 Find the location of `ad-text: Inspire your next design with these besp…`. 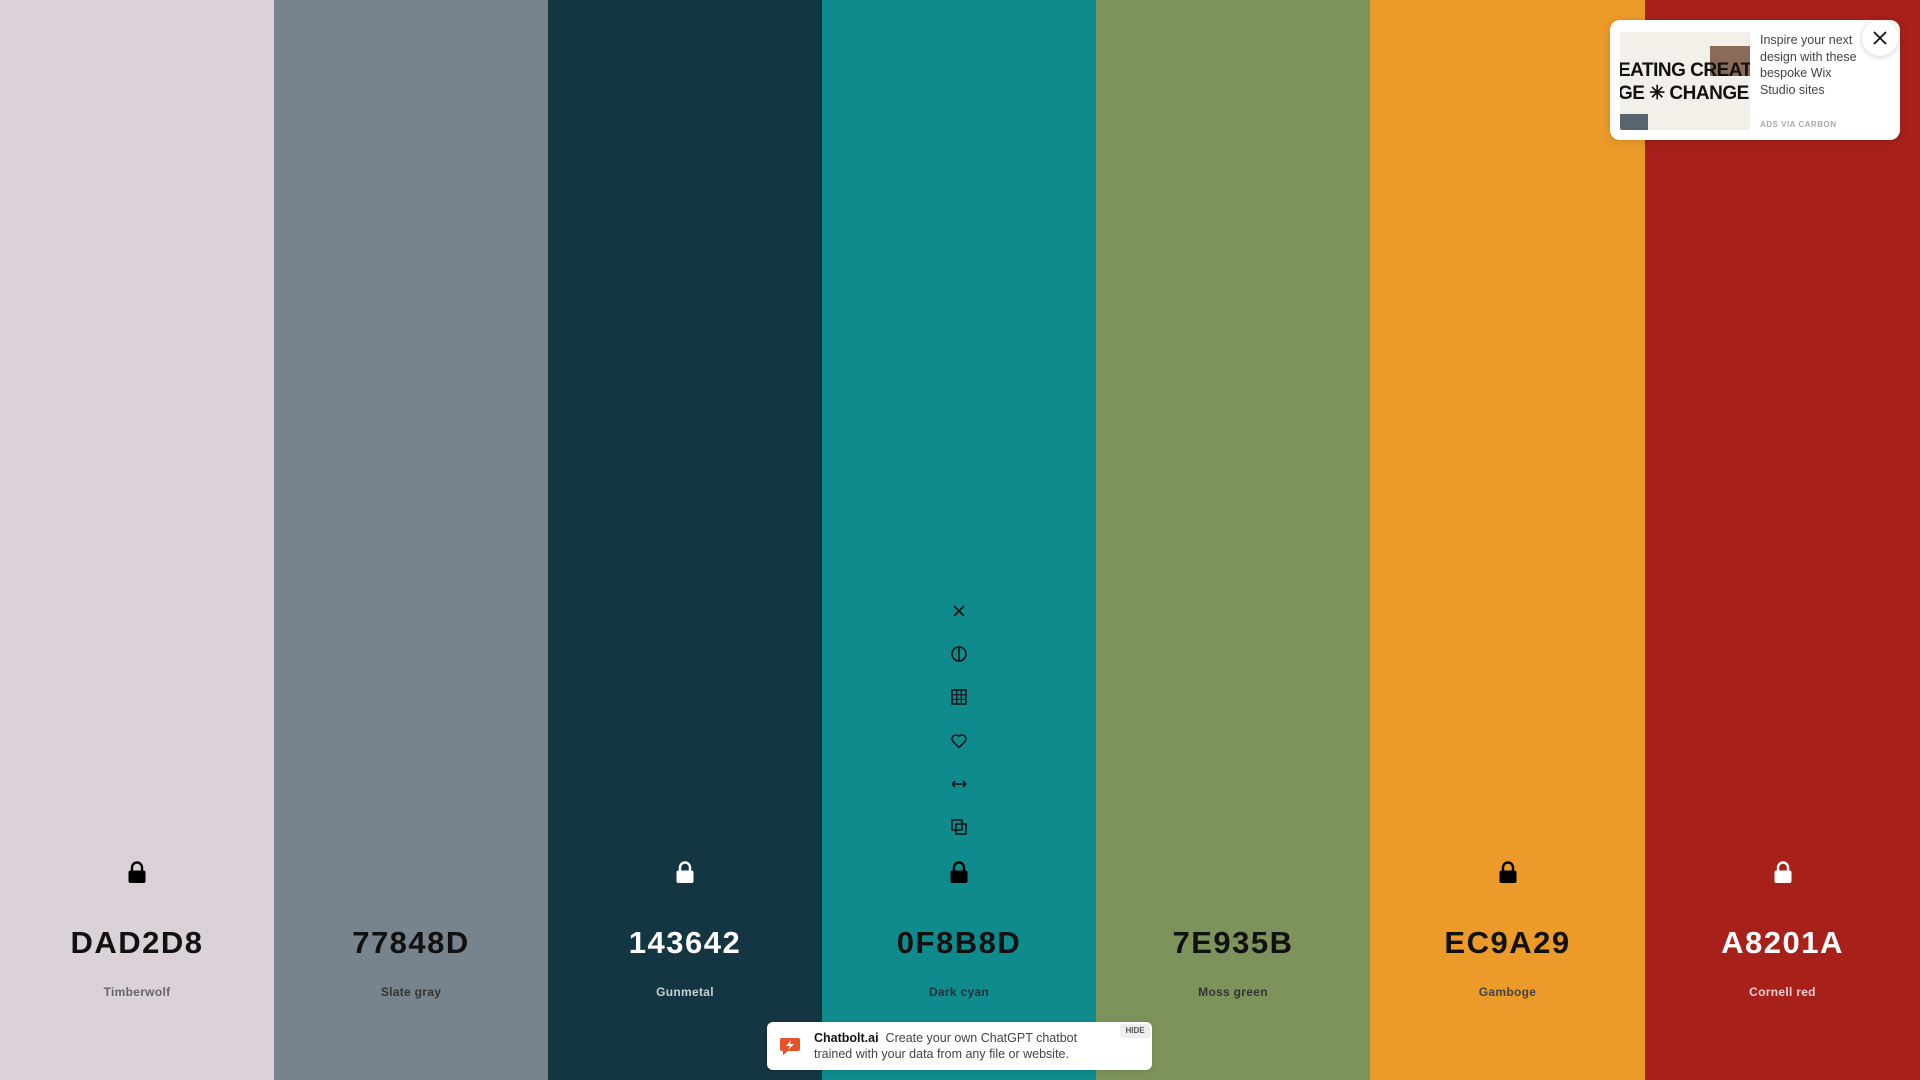

ad-text: Inspire your next design with these besp… is located at coordinates (1815, 65).